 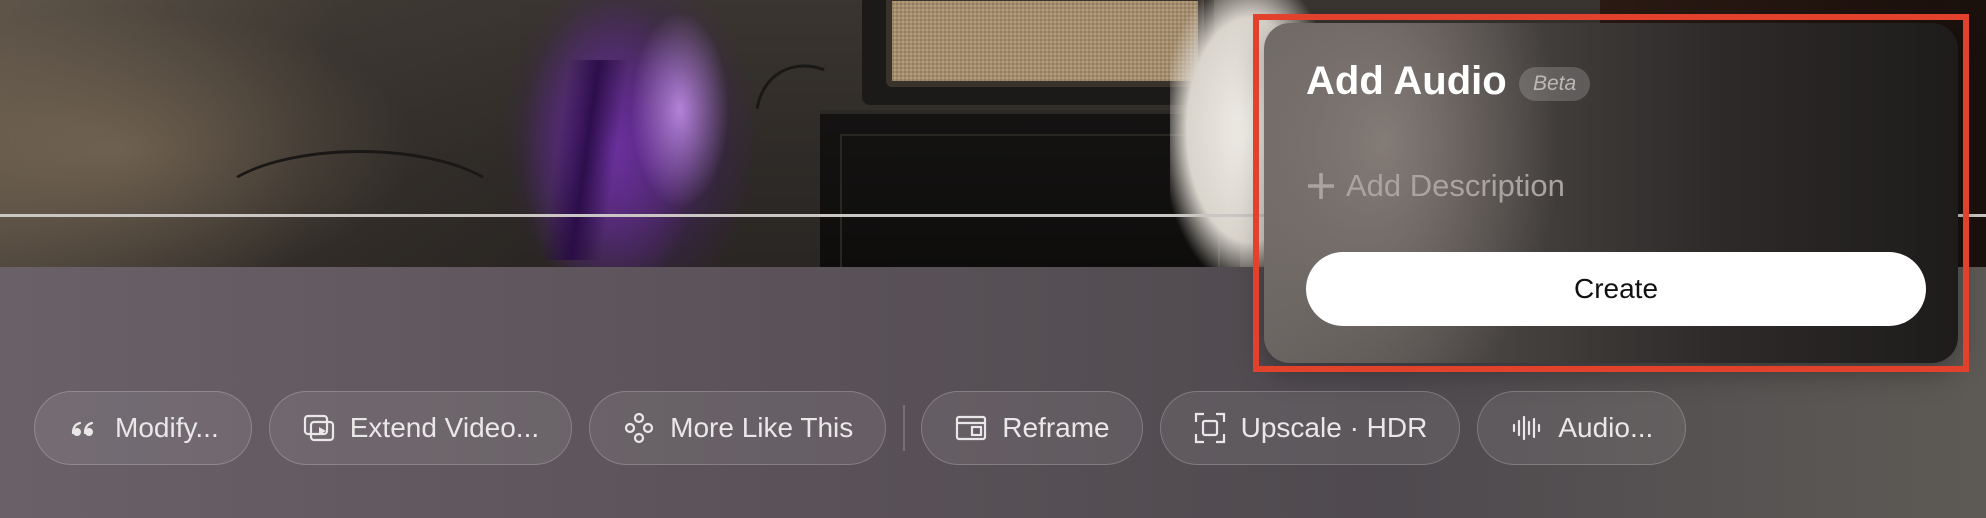 I want to click on amplifier-grill, so click(x=1045, y=43).